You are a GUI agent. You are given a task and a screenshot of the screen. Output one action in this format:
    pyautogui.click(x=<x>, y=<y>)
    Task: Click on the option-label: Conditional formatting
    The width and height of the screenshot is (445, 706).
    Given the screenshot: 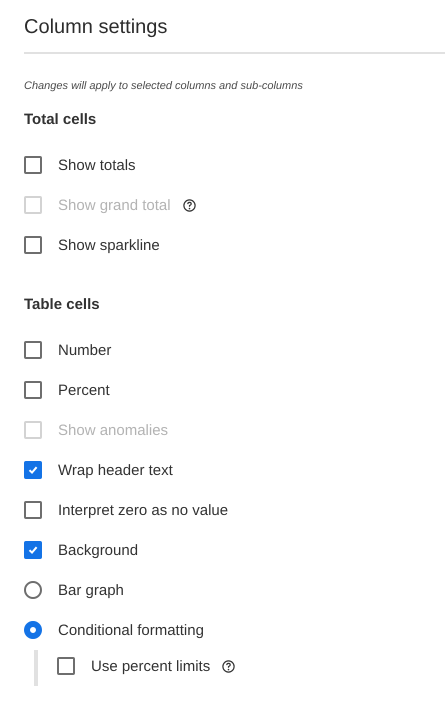 What is the action you would take?
    pyautogui.click(x=131, y=630)
    